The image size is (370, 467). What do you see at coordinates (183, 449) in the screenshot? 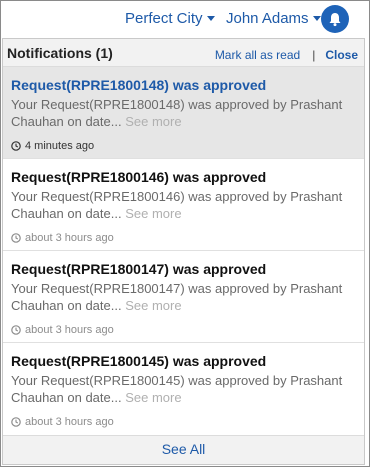
I see `see-all-link: See All` at bounding box center [183, 449].